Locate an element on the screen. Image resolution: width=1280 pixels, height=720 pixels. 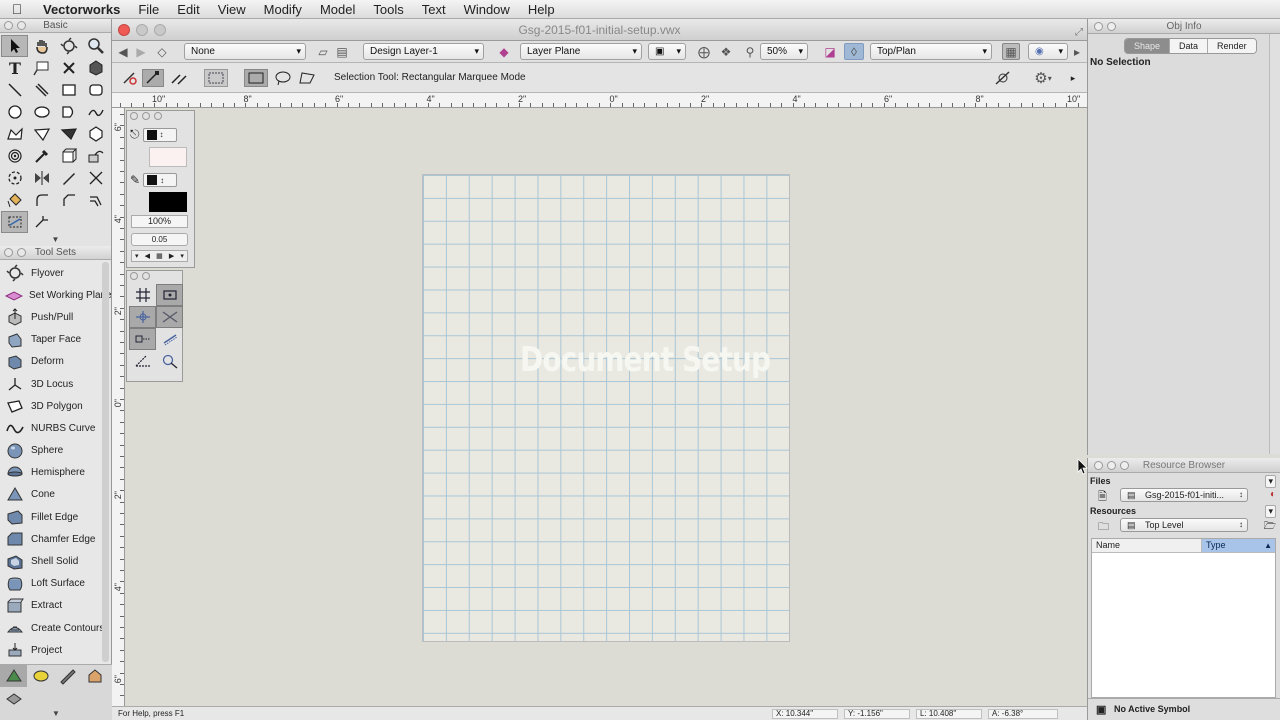
center-on-objects-icon: ⨁ is located at coordinates (704, 51).